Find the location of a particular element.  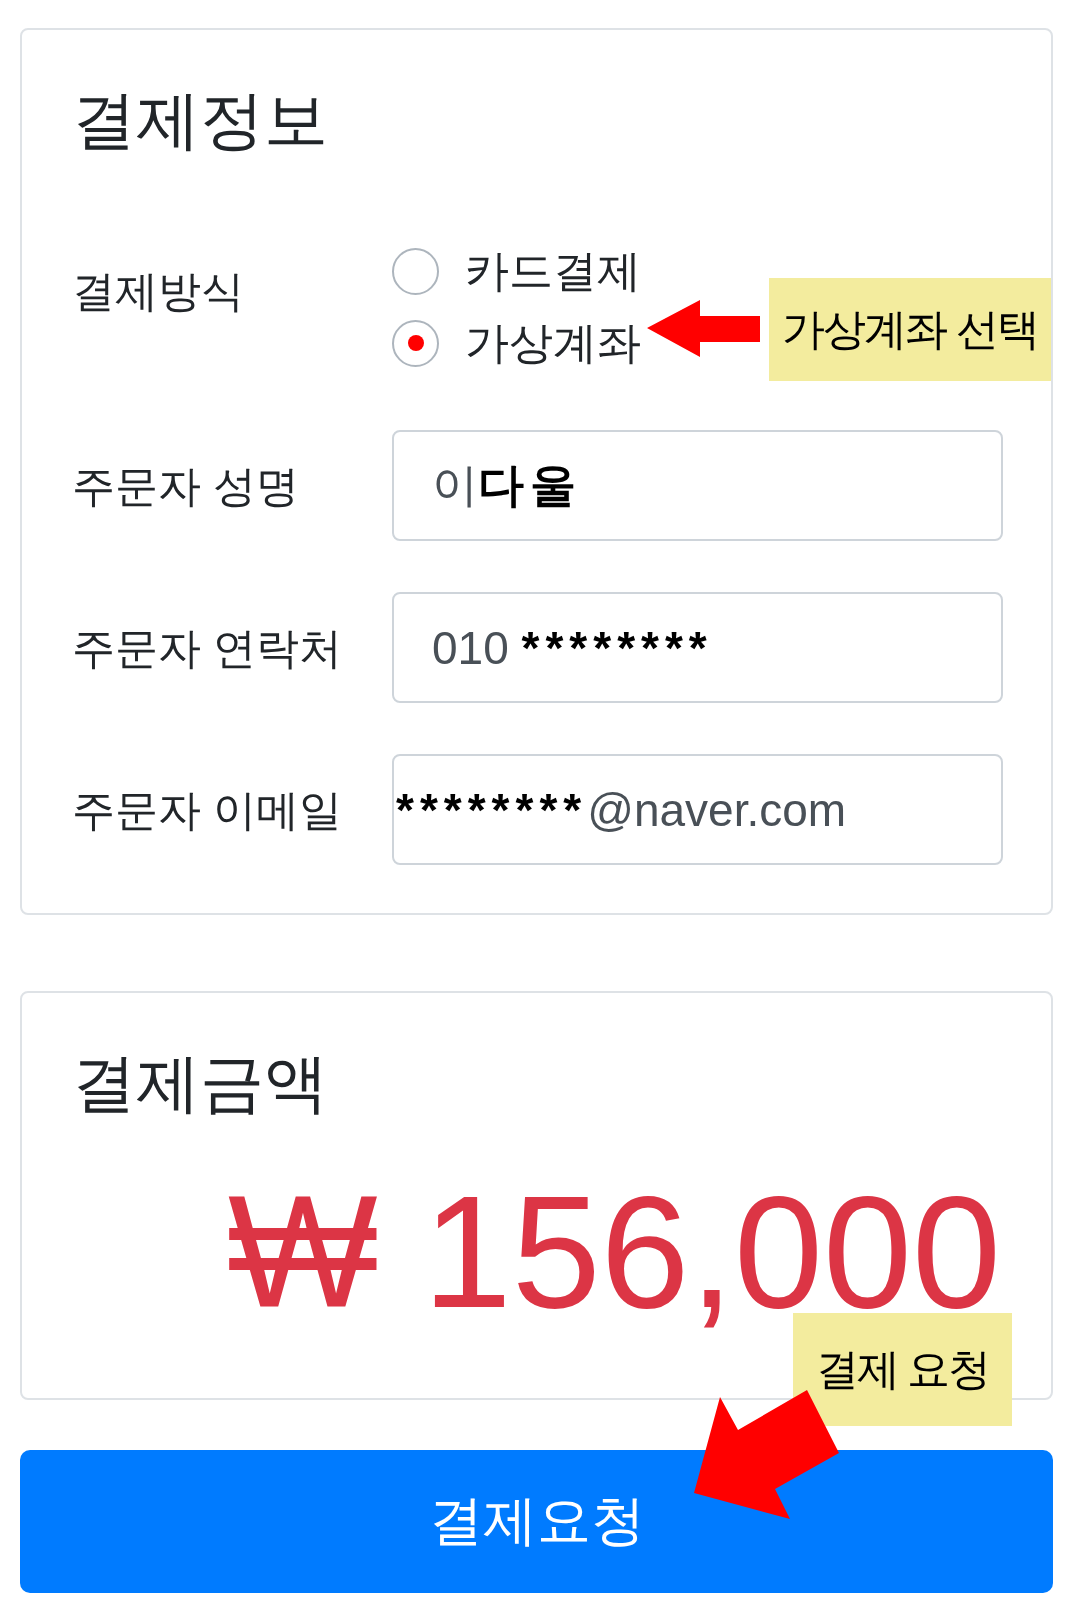

amount-text: ₩ 156,000 is located at coordinates (614, 1252).